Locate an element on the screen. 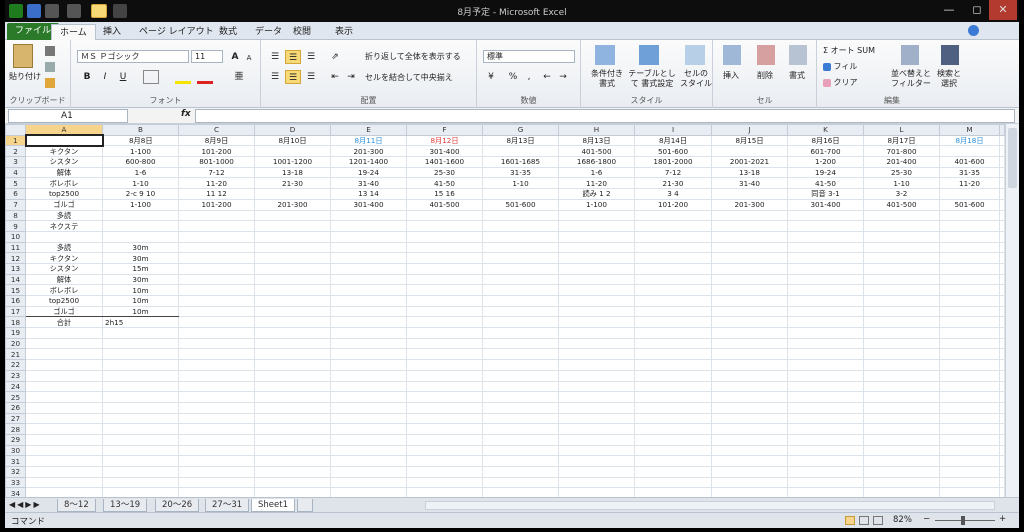 This screenshot has height=532, width=1024. cell: 8月17日 is located at coordinates (901, 140).